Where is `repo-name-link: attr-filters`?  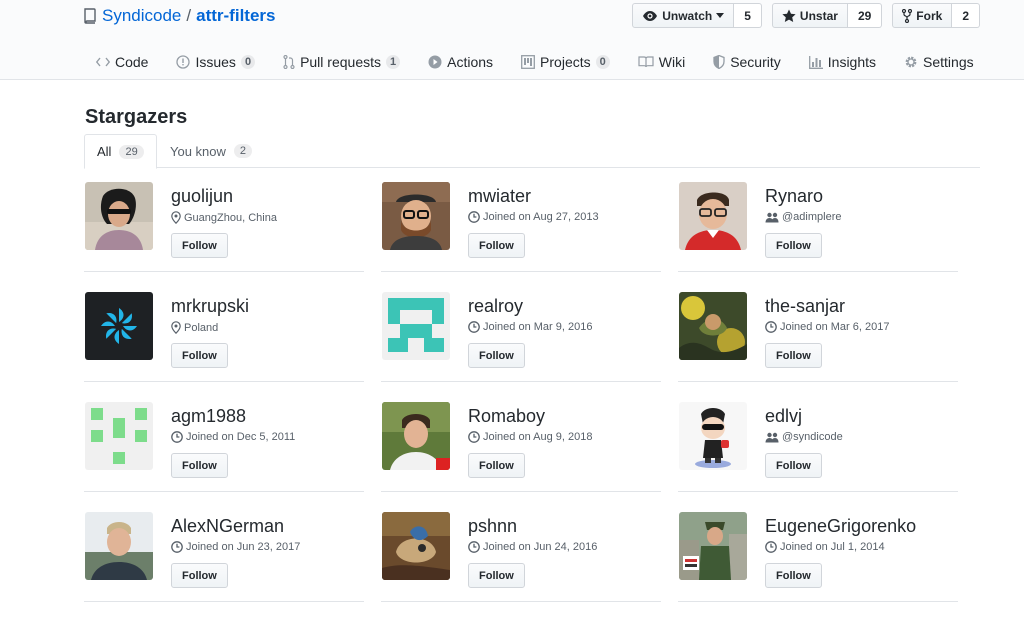 repo-name-link: attr-filters is located at coordinates (235, 16).